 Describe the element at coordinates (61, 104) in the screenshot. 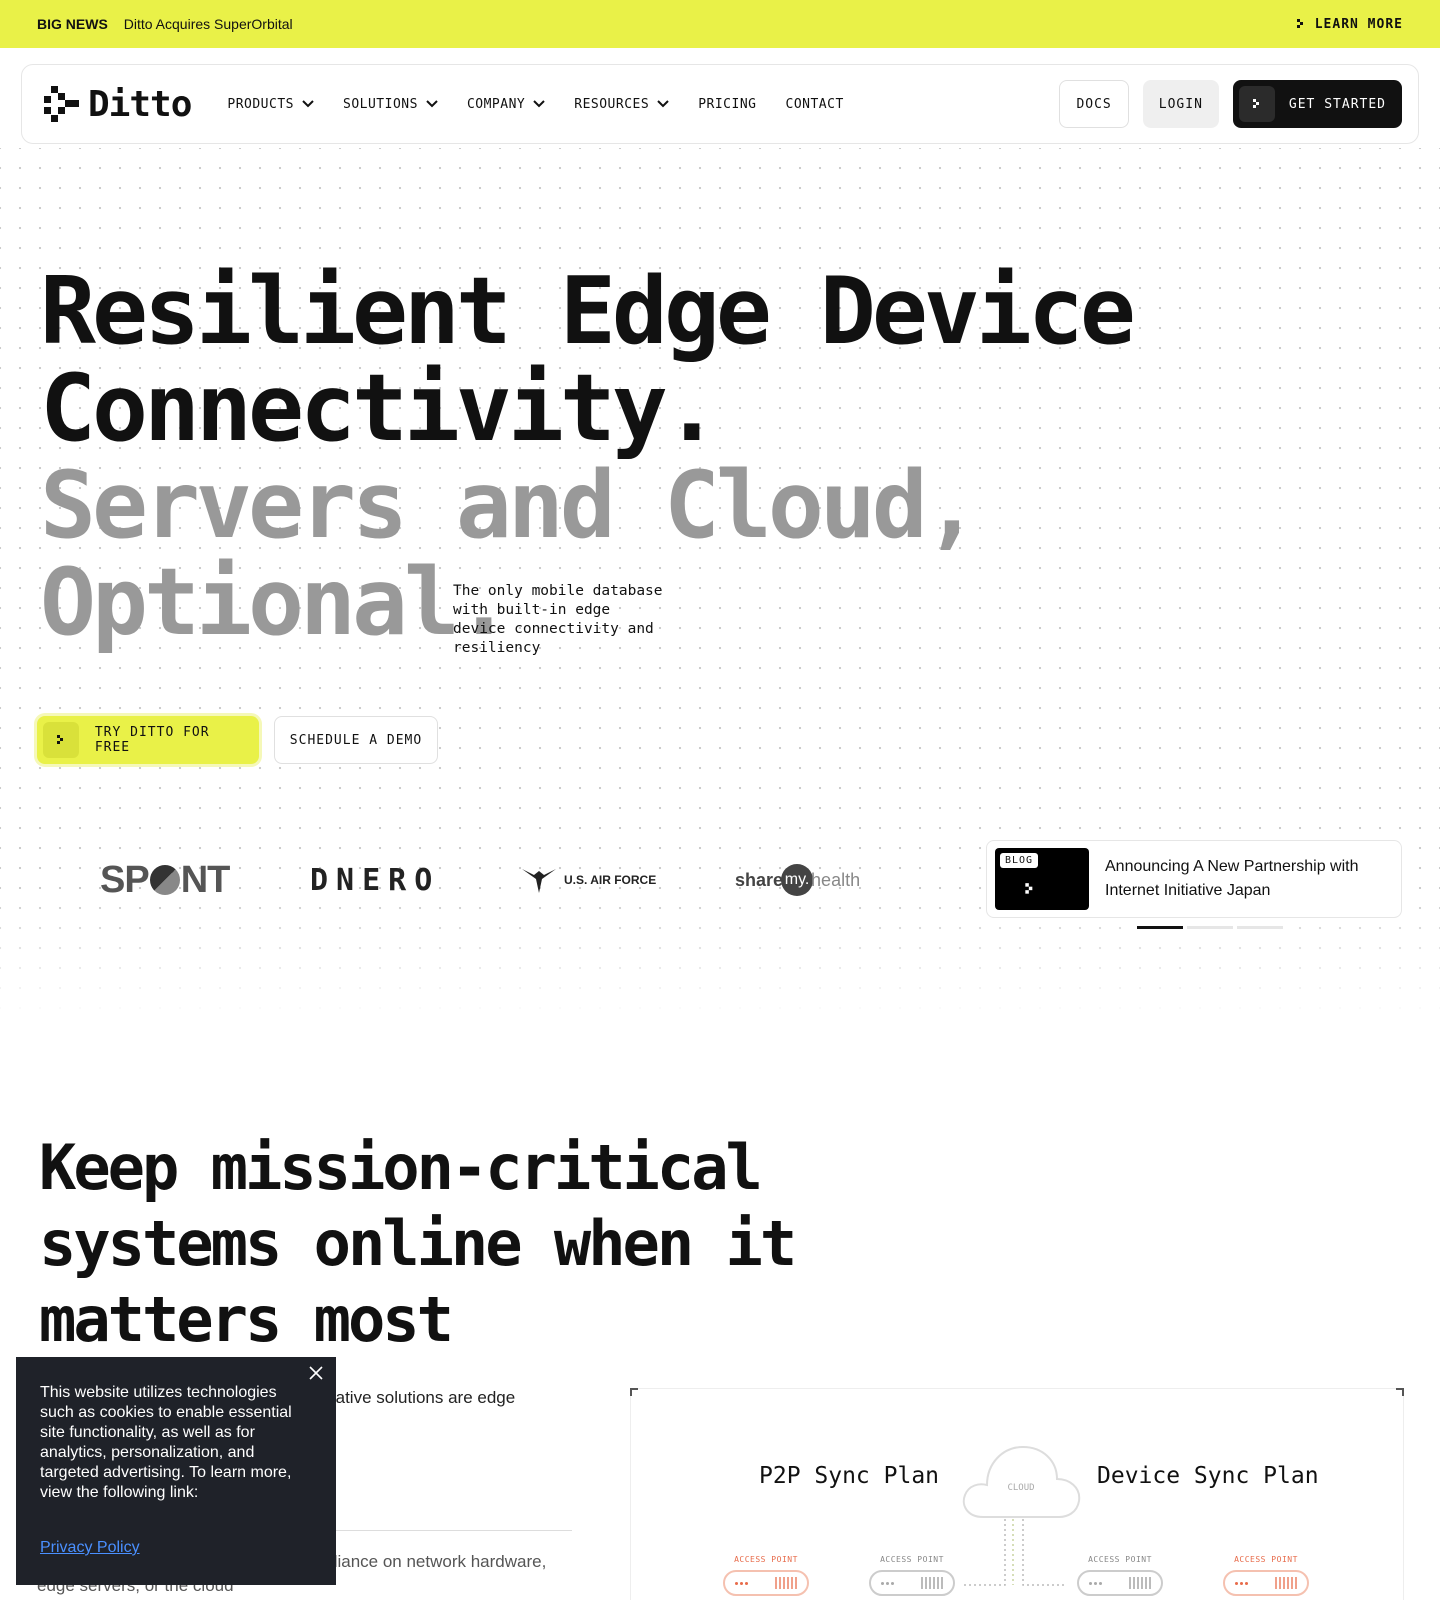

I see `ditto-logo-icon` at that location.